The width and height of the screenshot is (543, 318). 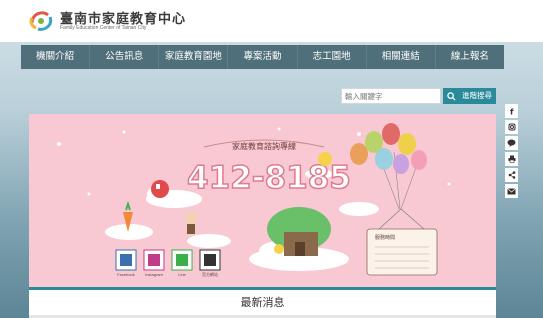 I want to click on banner-heading: 家庭教育諮詢專線, so click(x=264, y=146).